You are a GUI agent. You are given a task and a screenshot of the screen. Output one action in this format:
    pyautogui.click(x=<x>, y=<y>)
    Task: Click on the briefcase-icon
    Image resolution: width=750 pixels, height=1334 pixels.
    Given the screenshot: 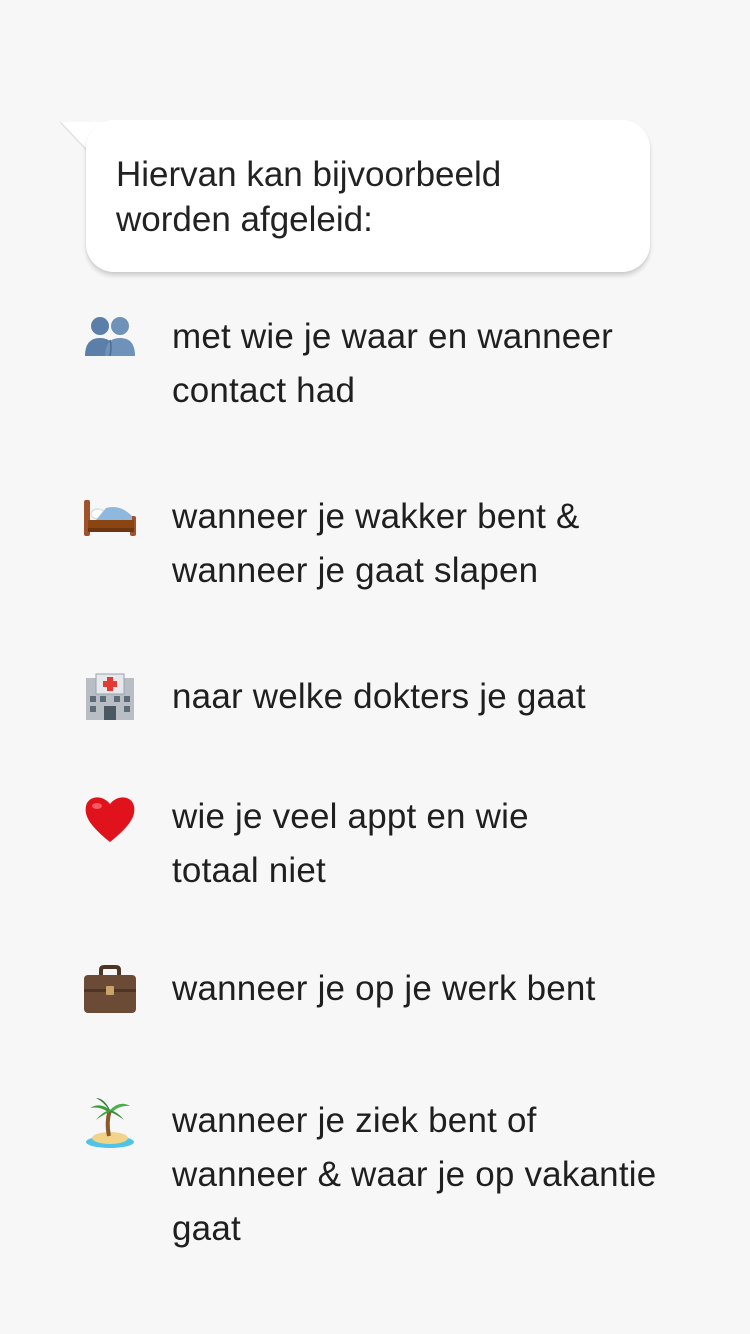 What is the action you would take?
    pyautogui.click(x=110, y=990)
    